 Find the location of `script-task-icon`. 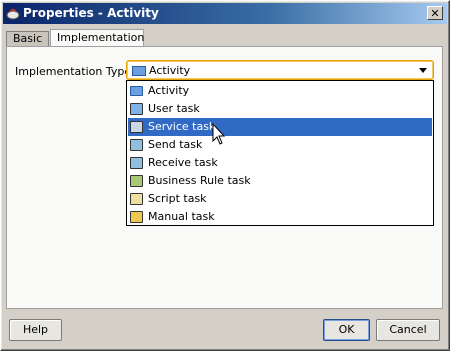

script-task-icon is located at coordinates (136, 199).